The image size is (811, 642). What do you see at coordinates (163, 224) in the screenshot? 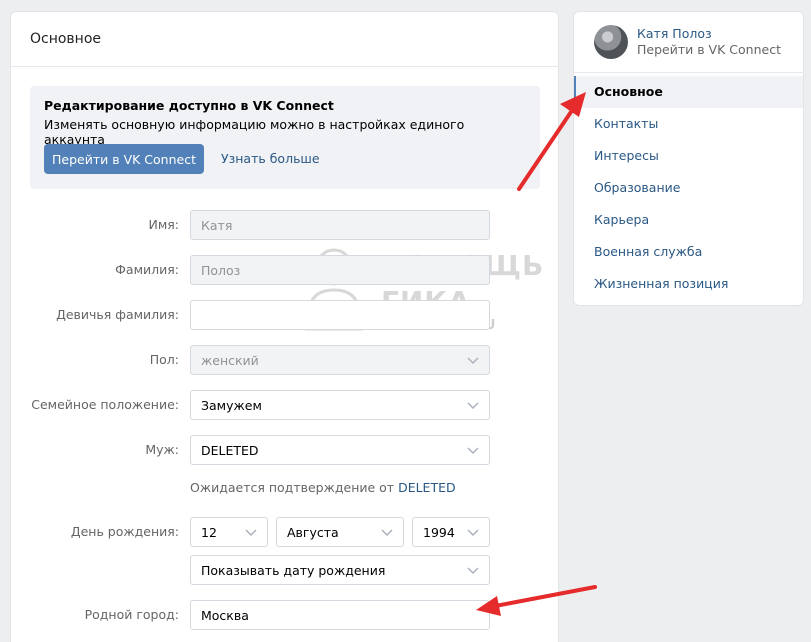
I see `first-name-label: Имя:` at bounding box center [163, 224].